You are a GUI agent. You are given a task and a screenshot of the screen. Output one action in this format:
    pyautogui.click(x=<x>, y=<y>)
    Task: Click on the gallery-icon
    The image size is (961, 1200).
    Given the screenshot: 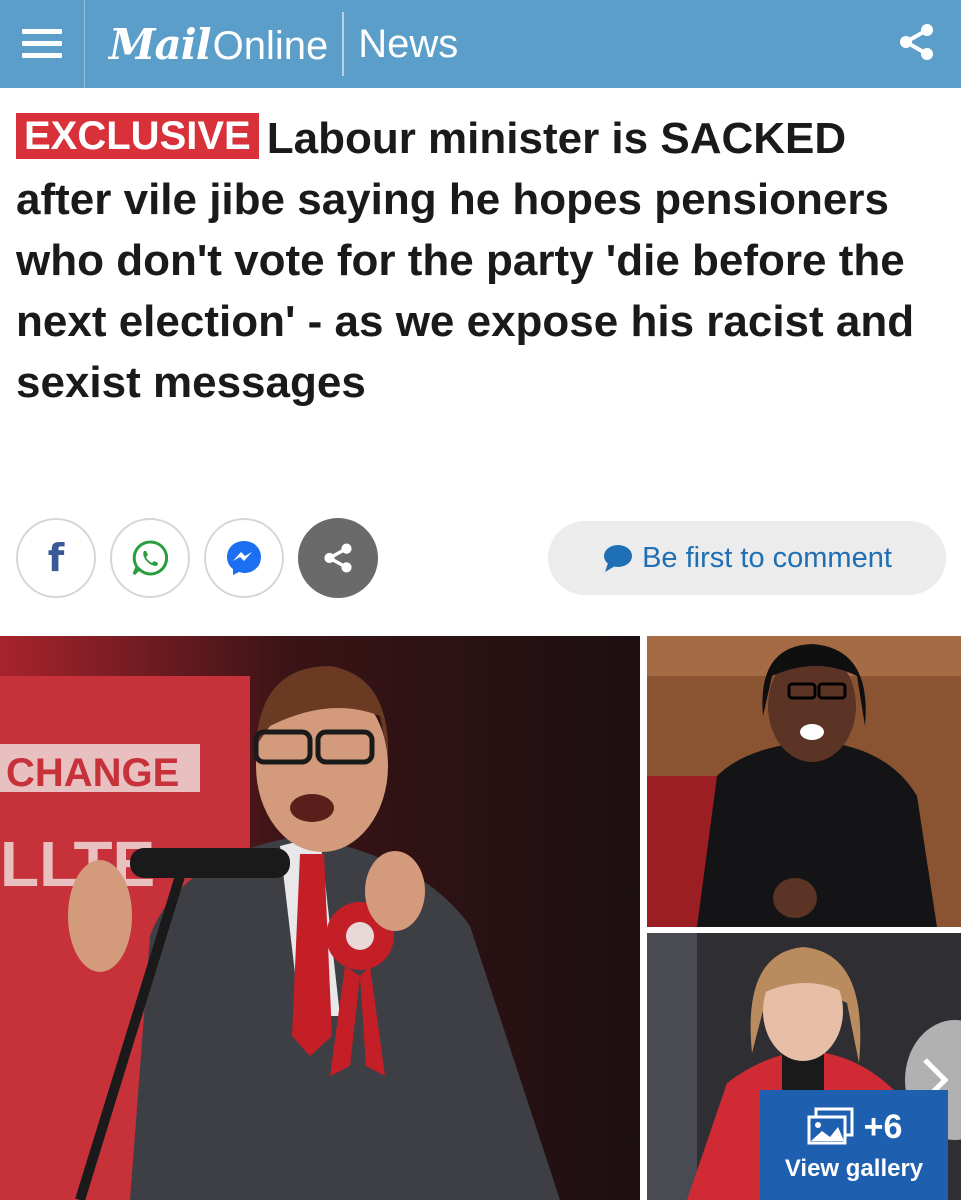 What is the action you would take?
    pyautogui.click(x=830, y=1126)
    